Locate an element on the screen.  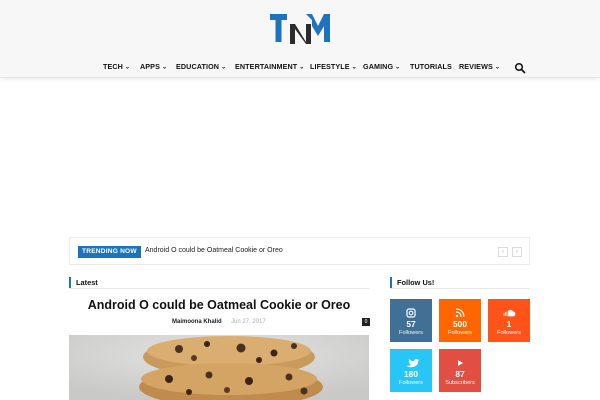
site-logo is located at coordinates (300, 28).